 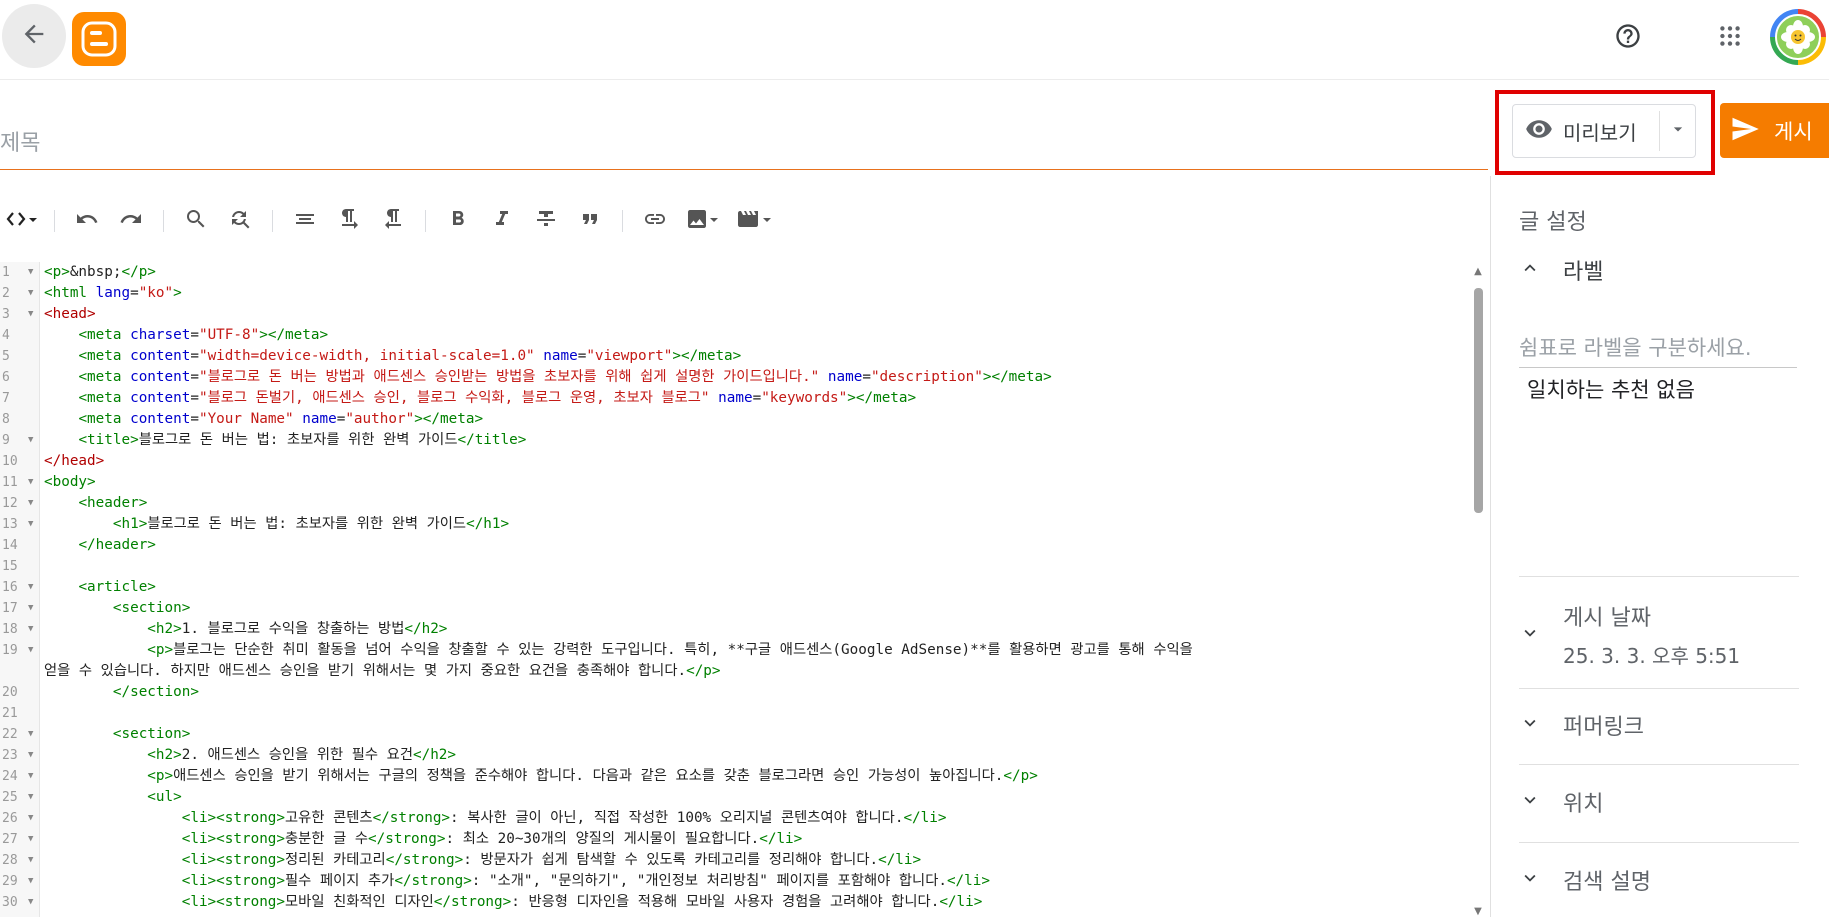 What do you see at coordinates (349, 221) in the screenshot?
I see `ltr-button` at bounding box center [349, 221].